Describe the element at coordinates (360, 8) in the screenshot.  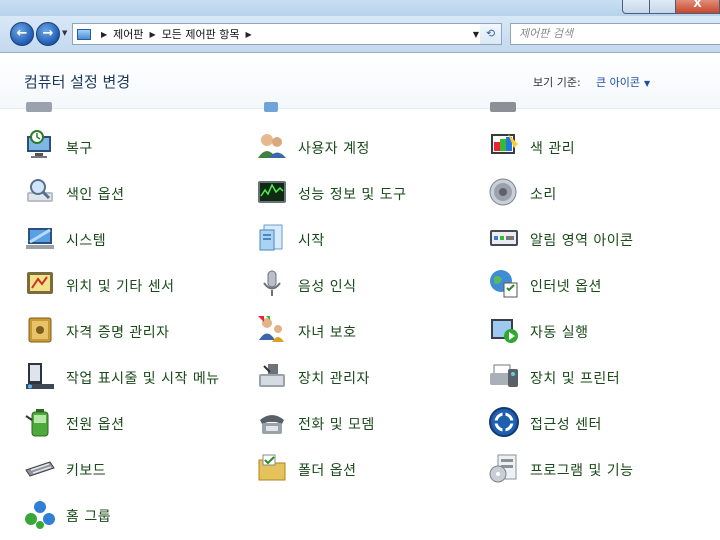
I see `title-bar: X` at that location.